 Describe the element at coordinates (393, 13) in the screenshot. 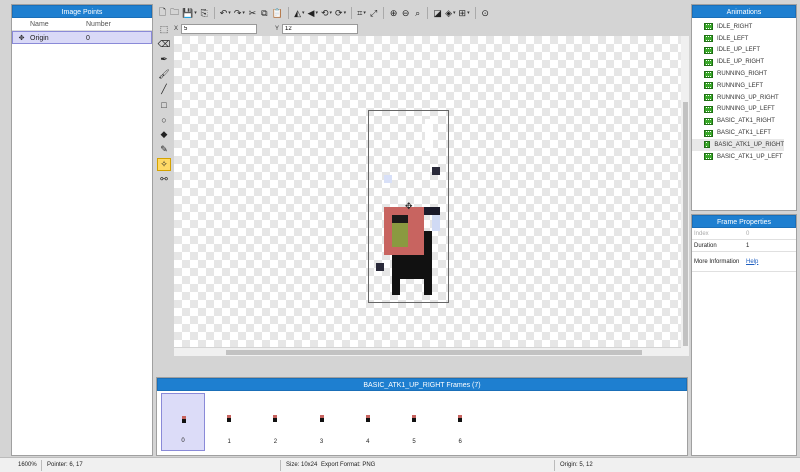

I see `zoom-in-icon: ⊕` at that location.